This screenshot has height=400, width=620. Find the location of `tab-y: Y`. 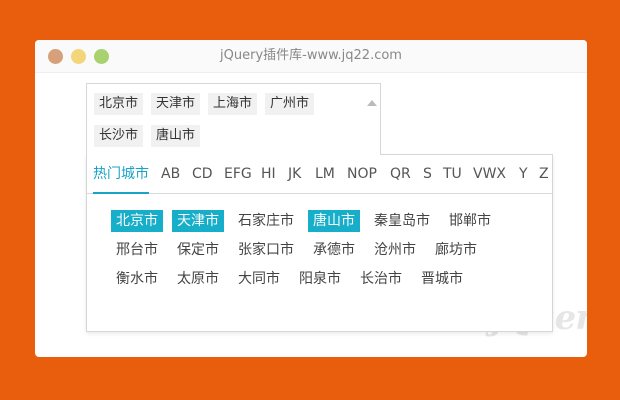

tab-y: Y is located at coordinates (523, 174).